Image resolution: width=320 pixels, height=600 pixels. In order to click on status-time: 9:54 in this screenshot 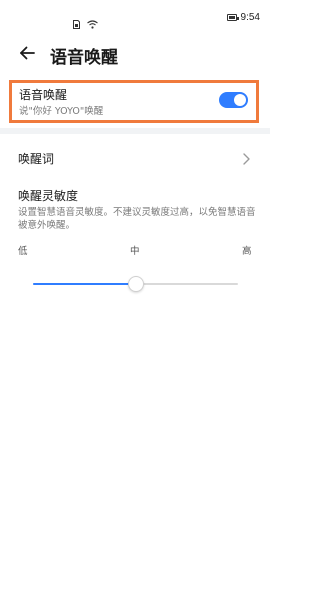, I will do `click(250, 17)`.